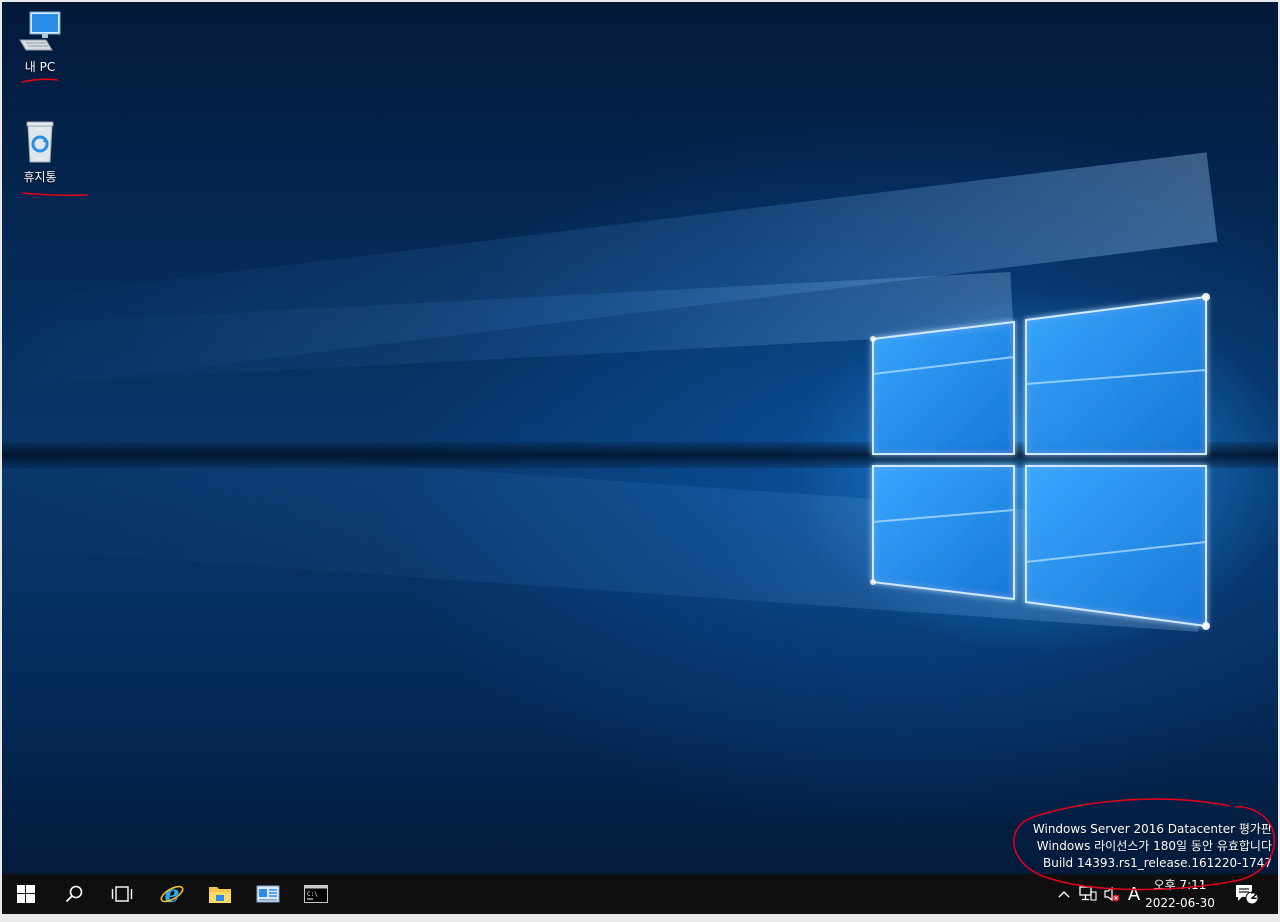 The height and width of the screenshot is (922, 1280). I want to click on taskbar: e C:\ A 오후 7:11 2022-06-30 2, so click(640, 894).